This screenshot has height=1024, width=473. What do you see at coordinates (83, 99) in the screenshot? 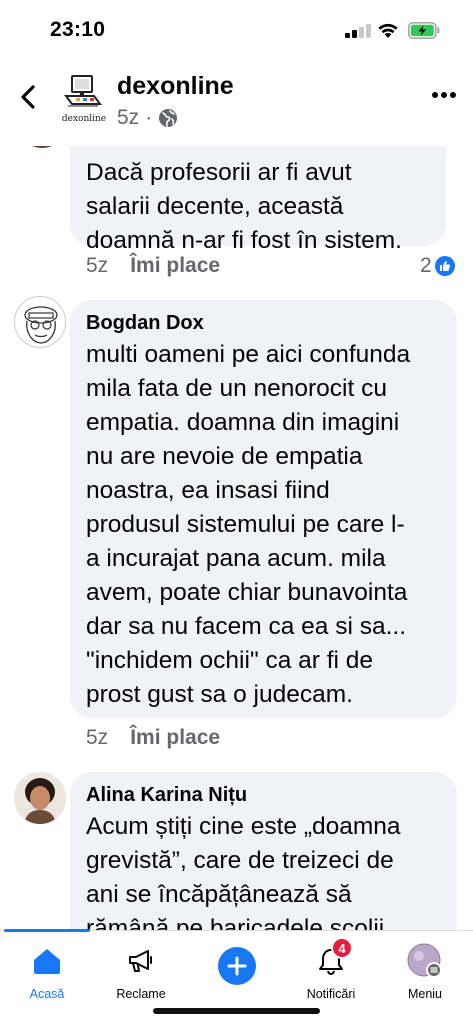
I see `page-logo: dexonline` at bounding box center [83, 99].